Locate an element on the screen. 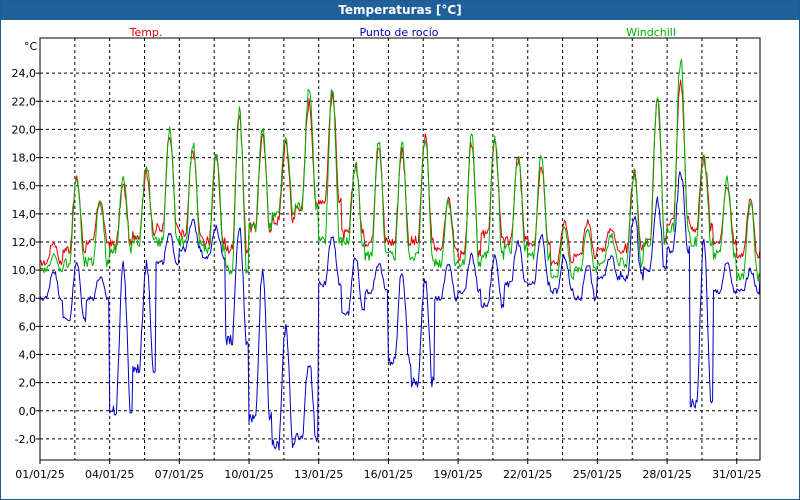 This screenshot has height=500, width=800. y-tick-label: 10,0 is located at coordinates (24, 270).